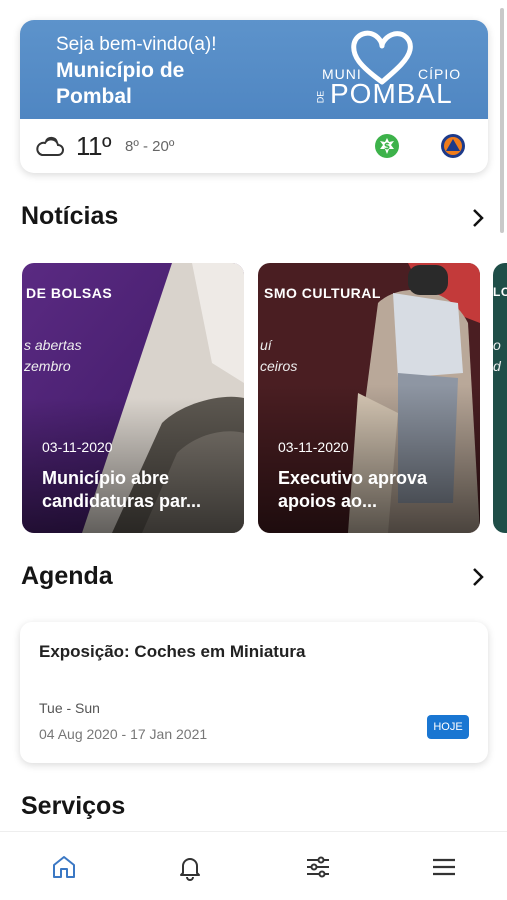 The image size is (507, 900). Describe the element at coordinates (136, 44) in the screenshot. I see `welcome-text: Seja bem-vindo(a)!` at that location.